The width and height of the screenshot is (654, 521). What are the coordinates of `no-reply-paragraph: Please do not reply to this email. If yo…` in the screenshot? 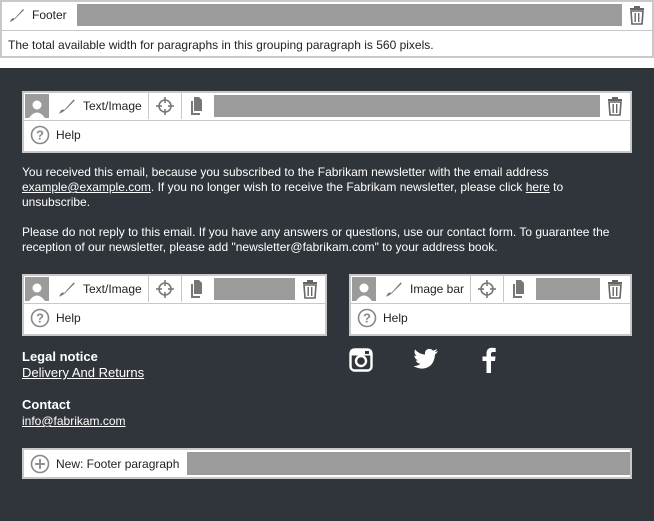 It's located at (328, 240).